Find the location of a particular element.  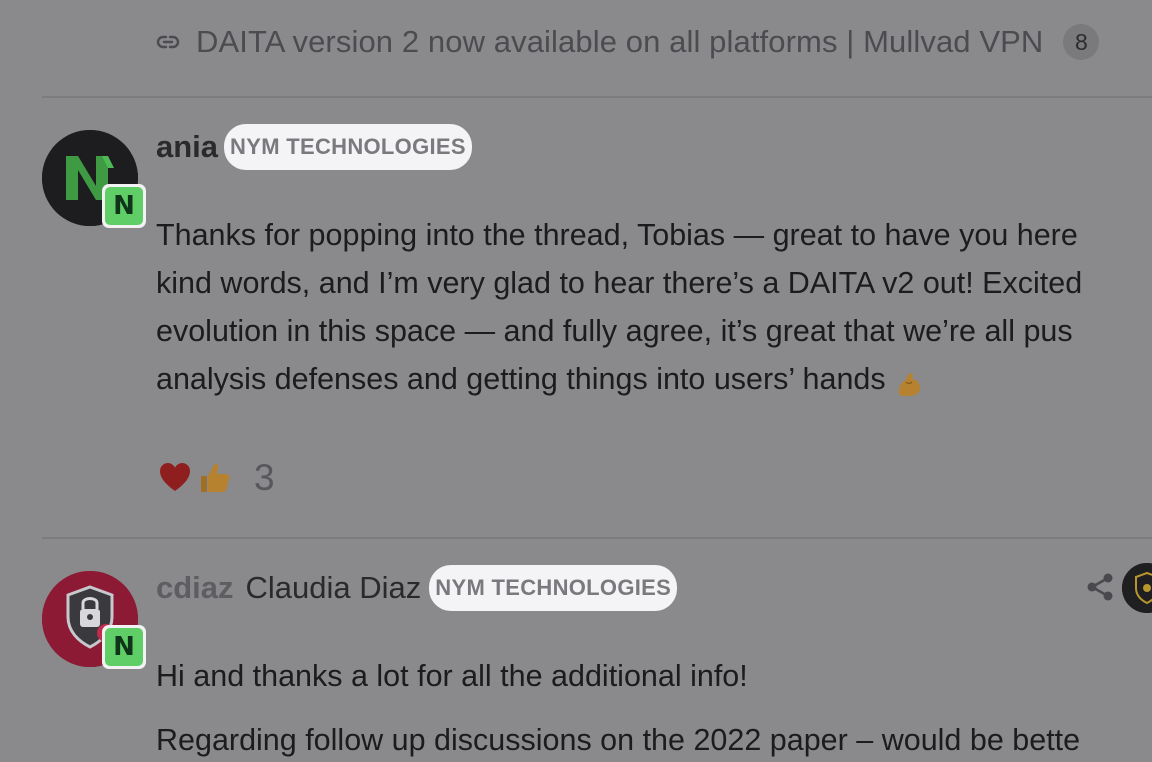

reply-to-avatar is located at coordinates (1137, 588).